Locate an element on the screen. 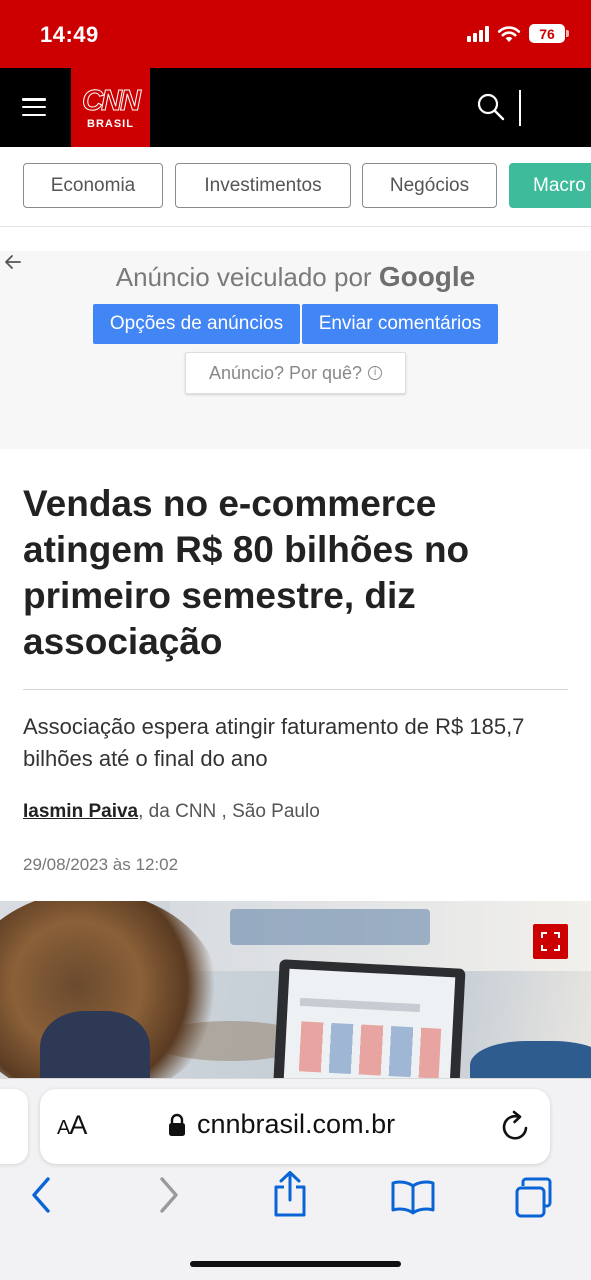 This screenshot has width=591, height=1280. bookmarks-icon is located at coordinates (413, 1197).